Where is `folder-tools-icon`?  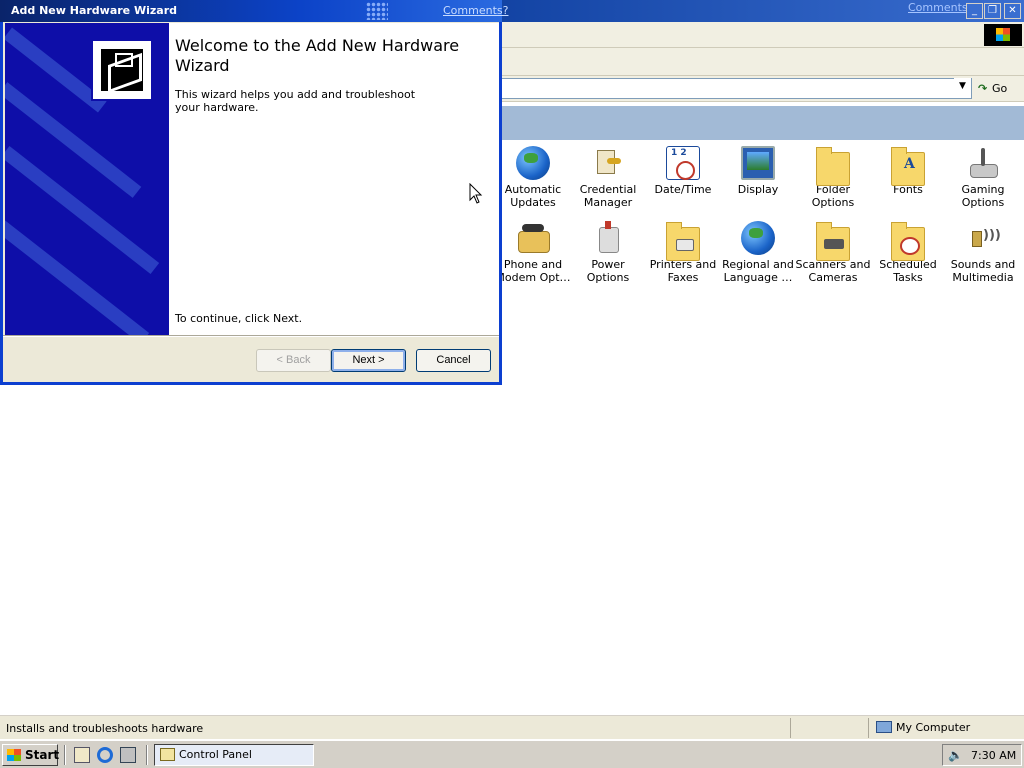
folder-tools-icon is located at coordinates (833, 166).